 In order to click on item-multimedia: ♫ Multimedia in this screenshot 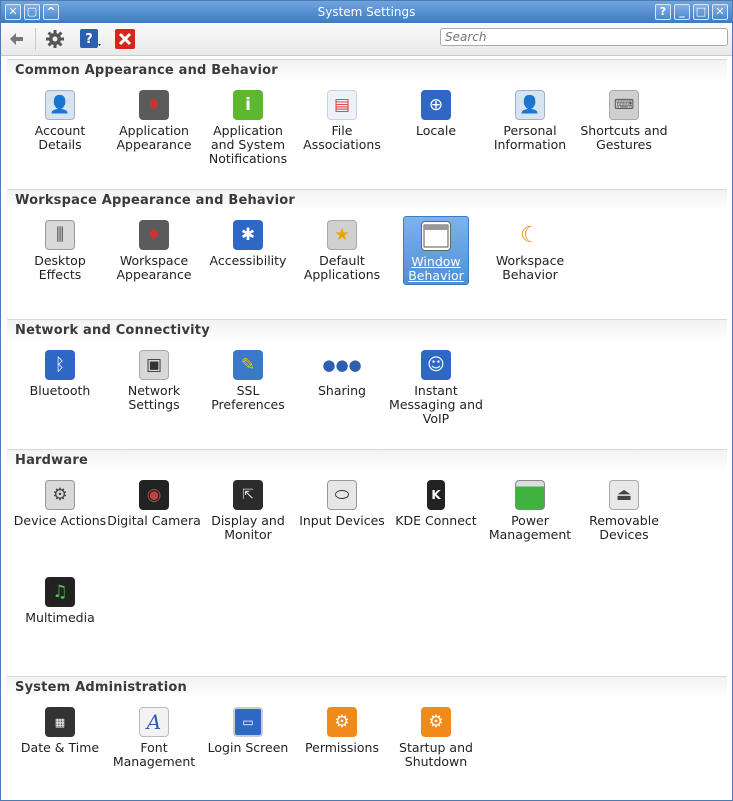, I will do `click(60, 599)`.